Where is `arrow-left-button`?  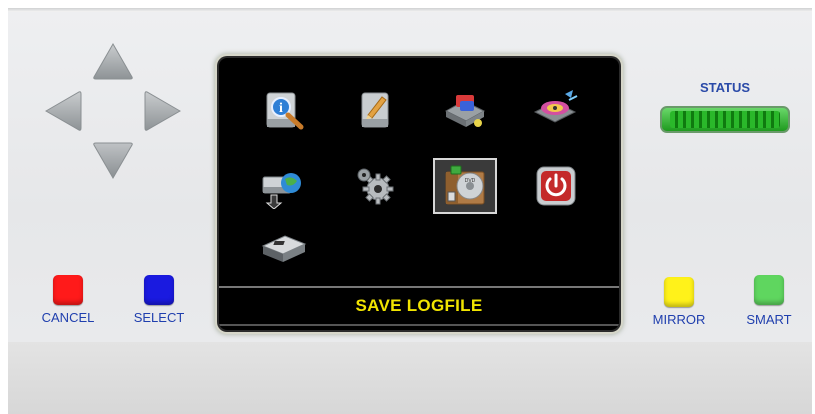
arrow-left-button is located at coordinates (63, 111).